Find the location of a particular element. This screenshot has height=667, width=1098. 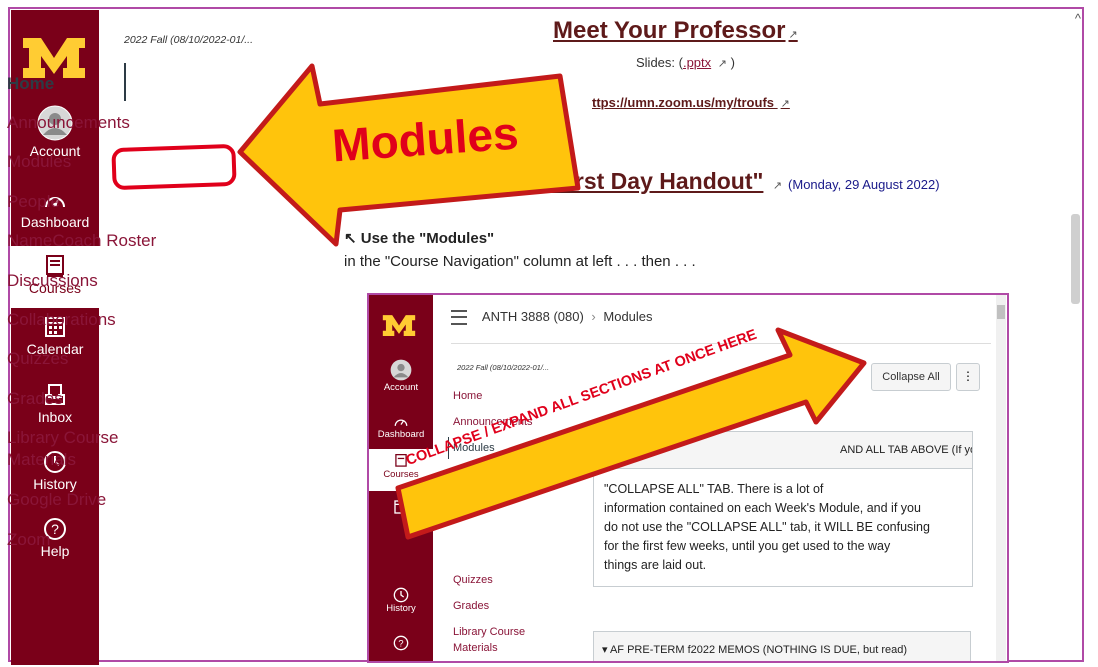

active-indicator is located at coordinates (125, 82).